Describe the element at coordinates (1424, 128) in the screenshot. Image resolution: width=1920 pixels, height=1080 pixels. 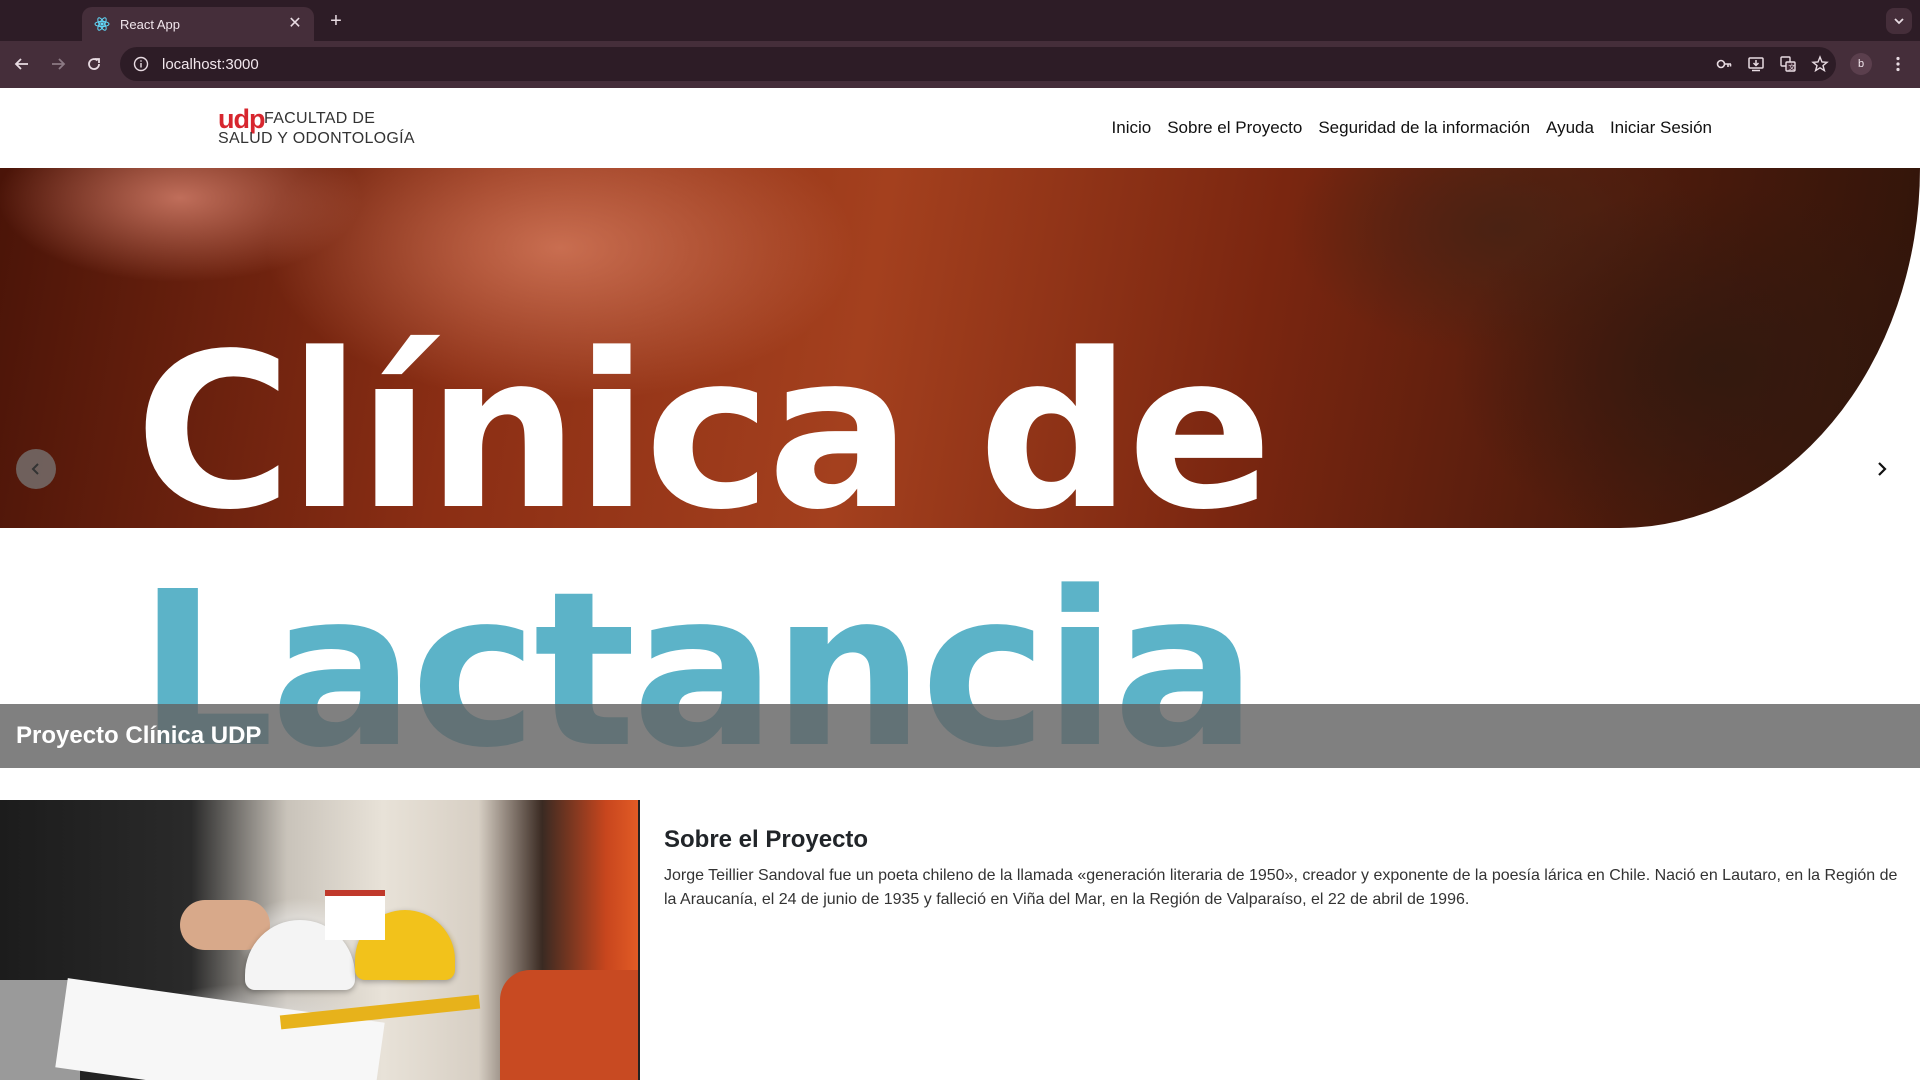
I see `nav-link-seguridad: Seguridad de la información` at that location.